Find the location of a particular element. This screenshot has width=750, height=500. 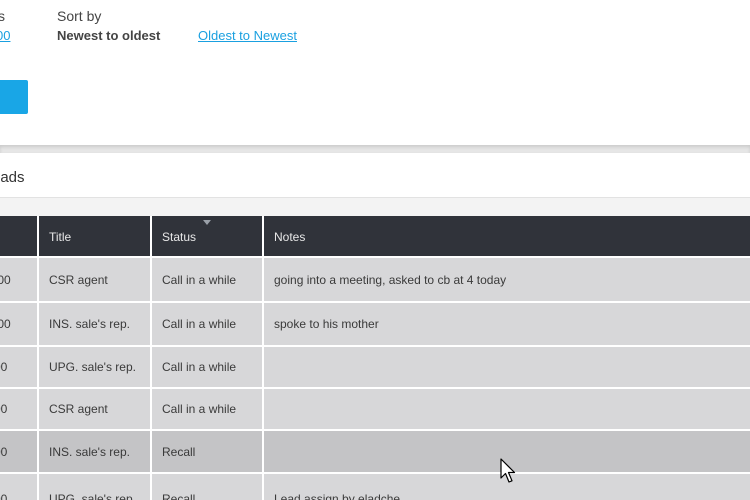

table-header: Title Status Notes is located at coordinates (375, 236).